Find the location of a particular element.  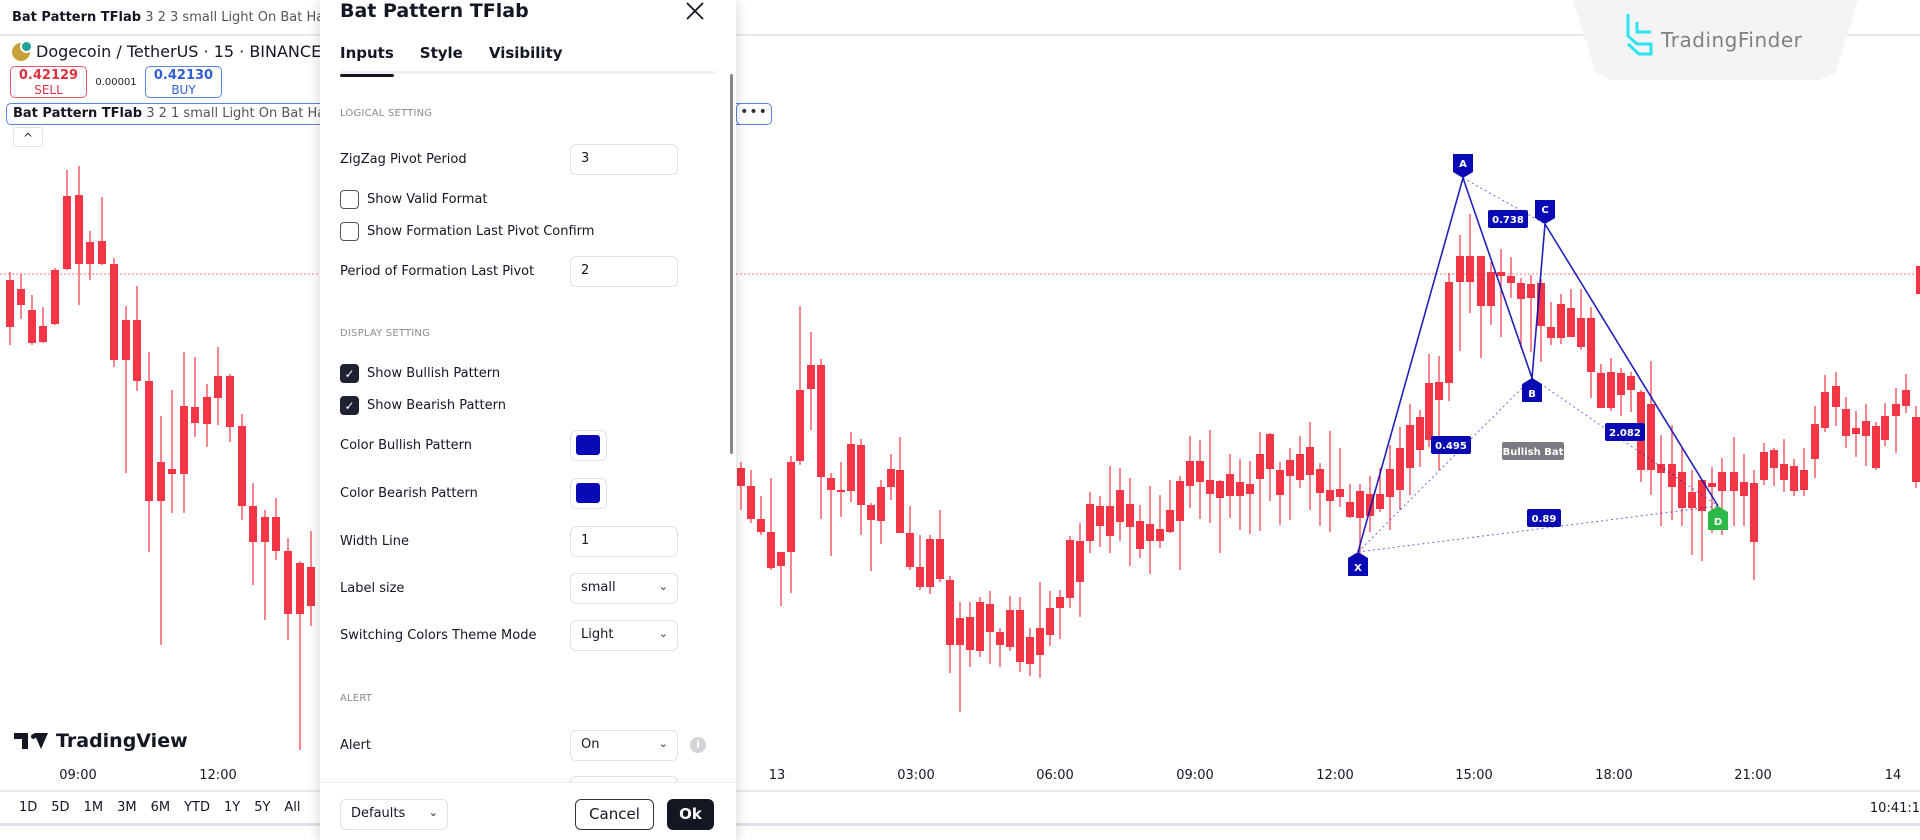

cancel-button: Cancel is located at coordinates (614, 814).